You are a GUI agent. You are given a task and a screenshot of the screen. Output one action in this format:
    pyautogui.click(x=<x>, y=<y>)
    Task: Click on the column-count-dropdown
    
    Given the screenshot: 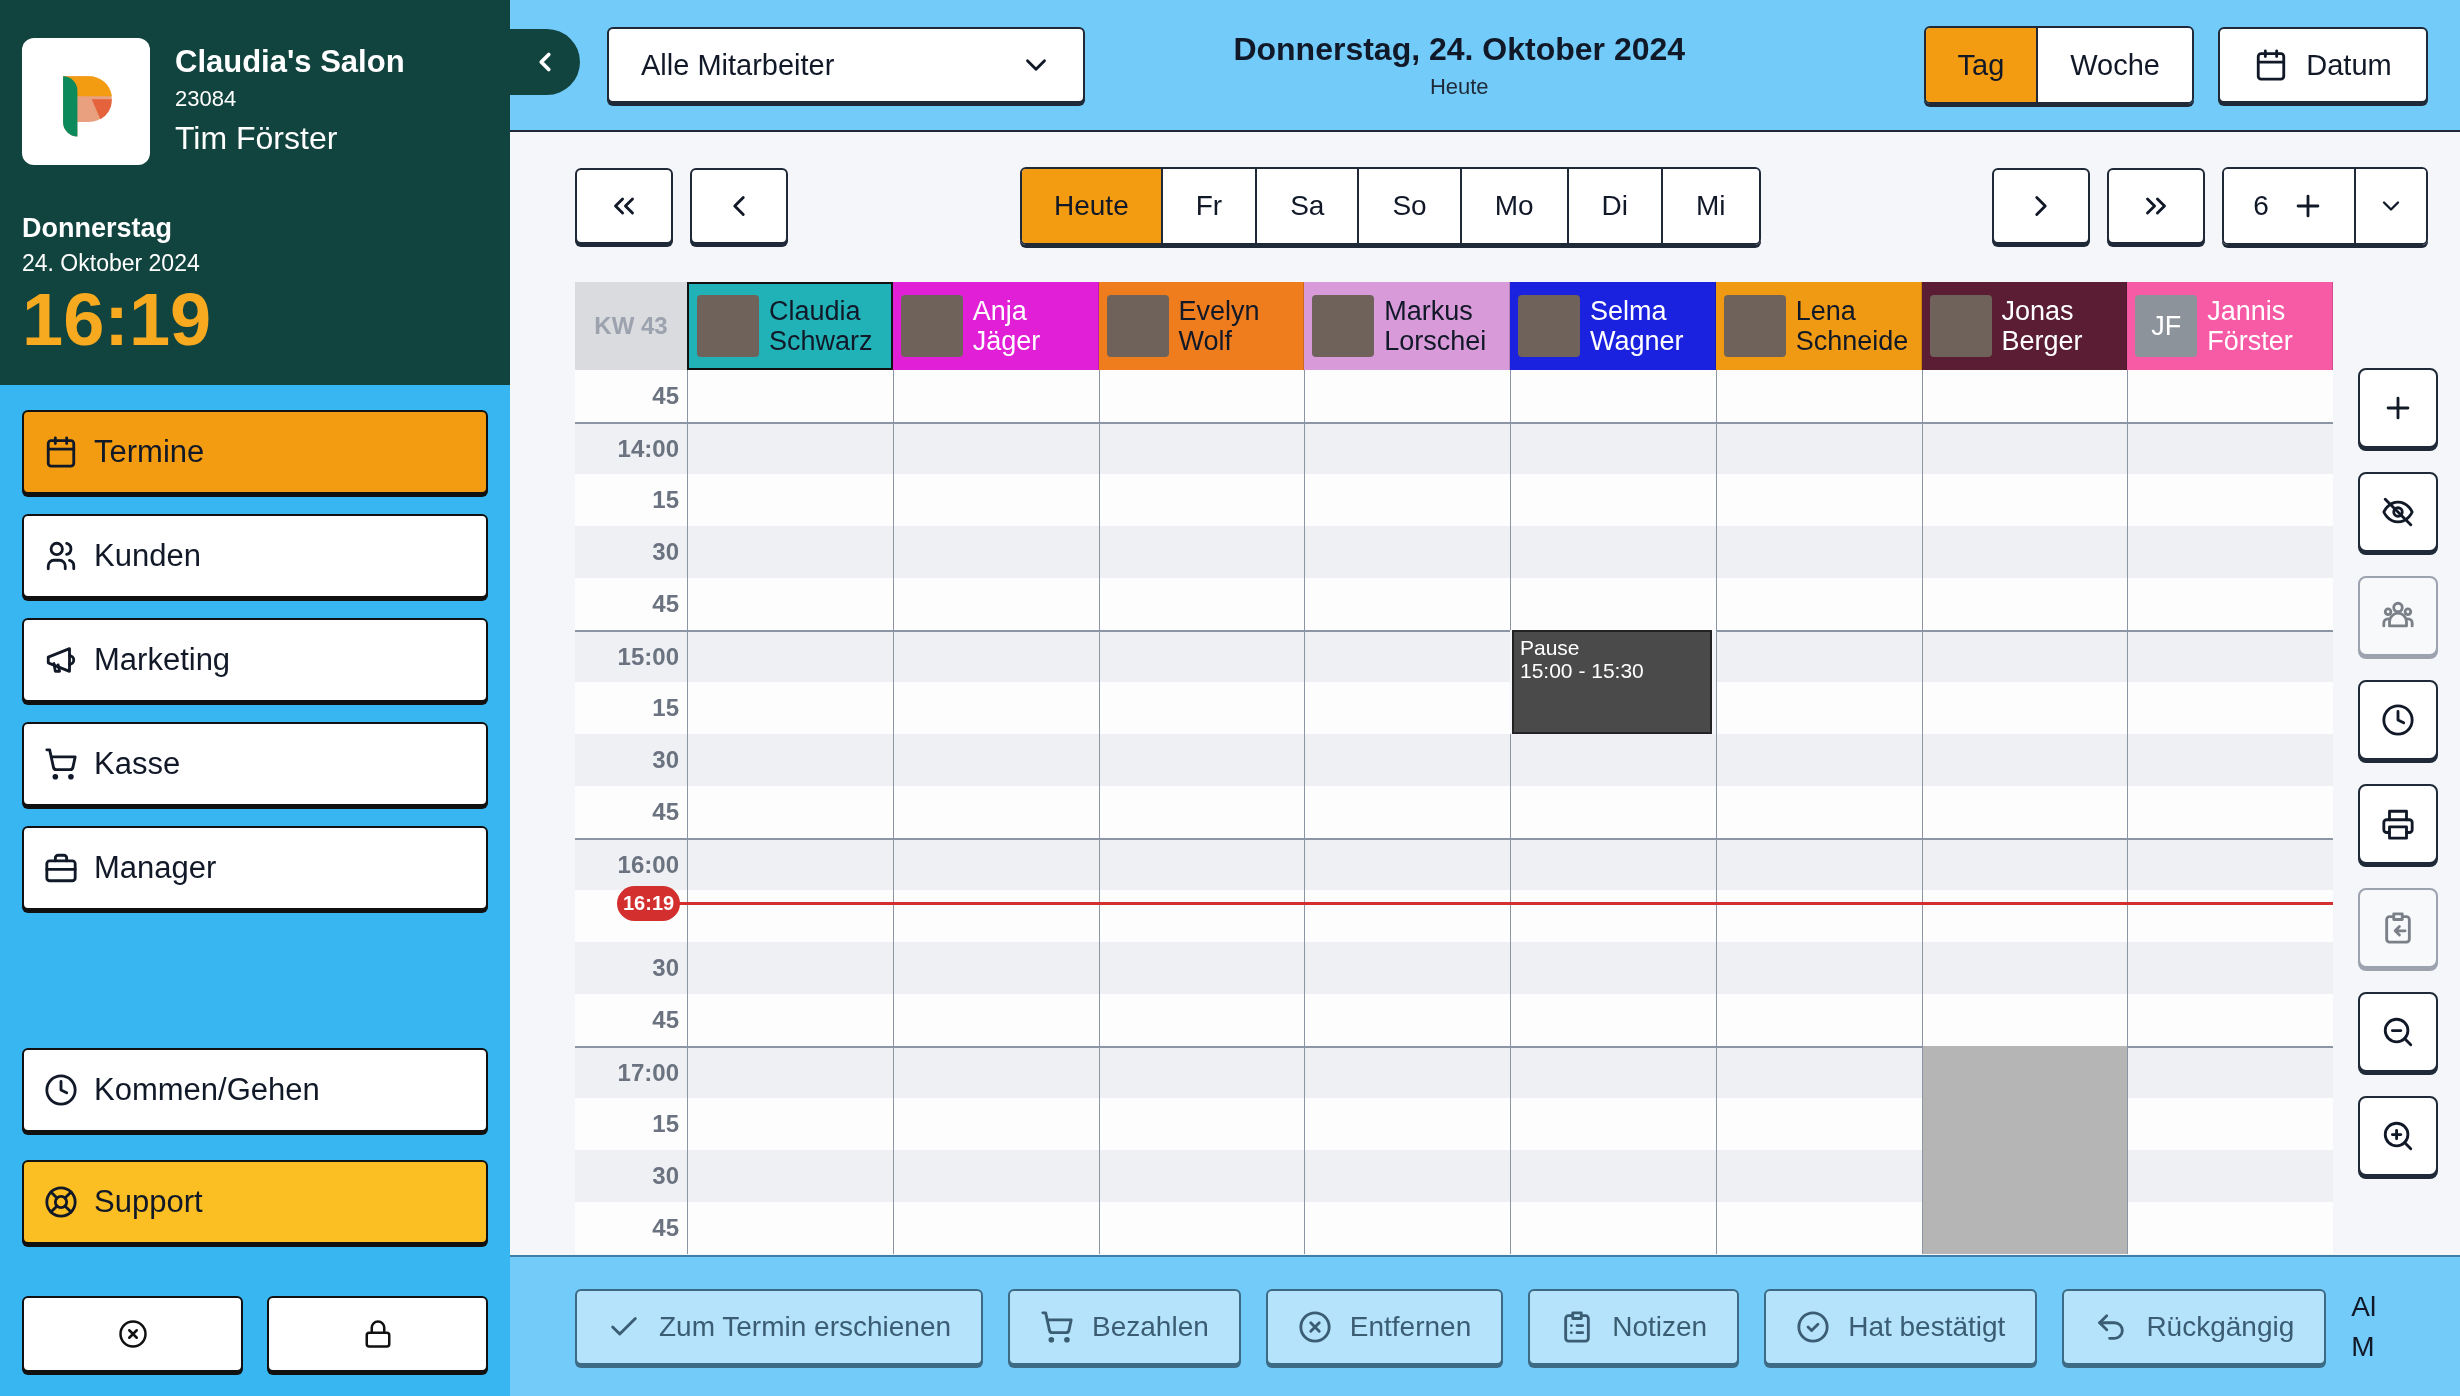 What is the action you would take?
    pyautogui.click(x=2390, y=206)
    